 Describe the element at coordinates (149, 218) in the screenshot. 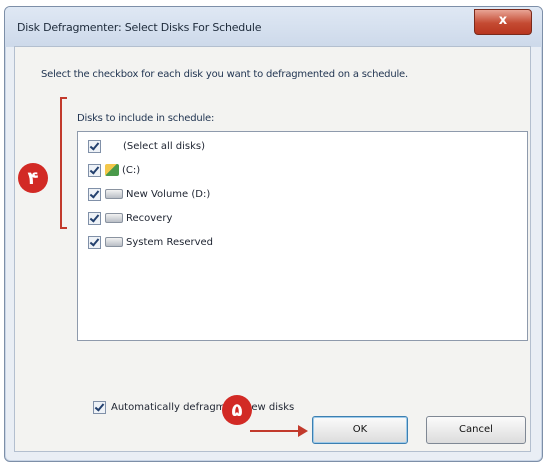

I see `list-item-label: Recovery` at that location.